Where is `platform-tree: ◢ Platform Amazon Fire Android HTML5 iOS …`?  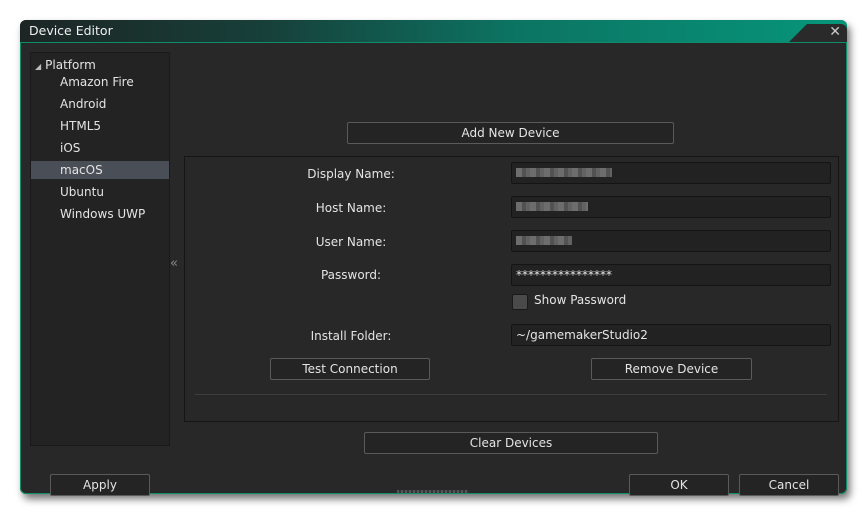
platform-tree: ◢ Platform Amazon Fire Android HTML5 iOS … is located at coordinates (100, 249).